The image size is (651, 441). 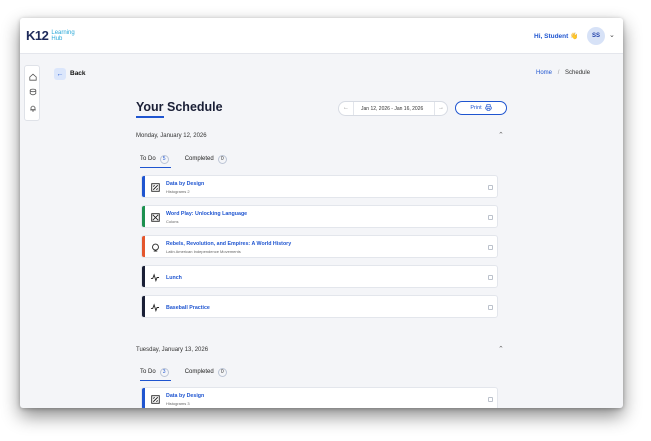 I want to click on day-header: Monday, January 12, 2026, so click(x=171, y=136).